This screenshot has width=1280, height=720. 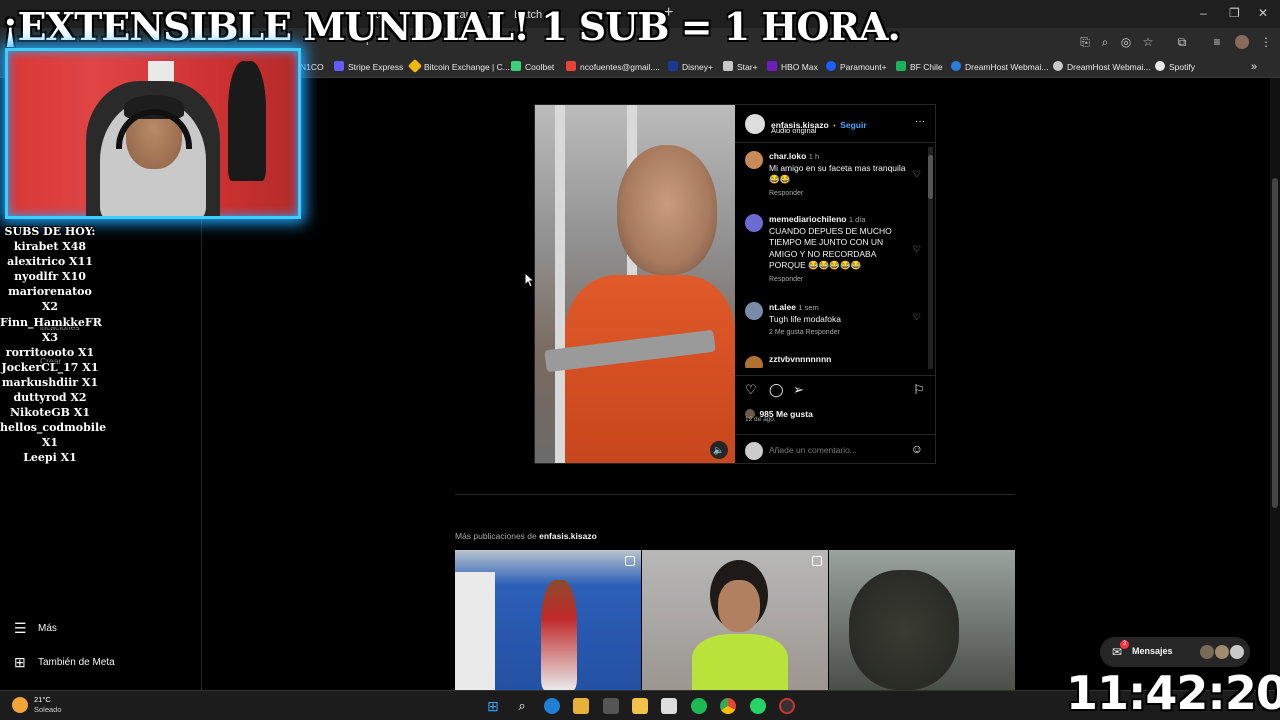 I want to click on scroll-thumb, so click(x=1275, y=343).